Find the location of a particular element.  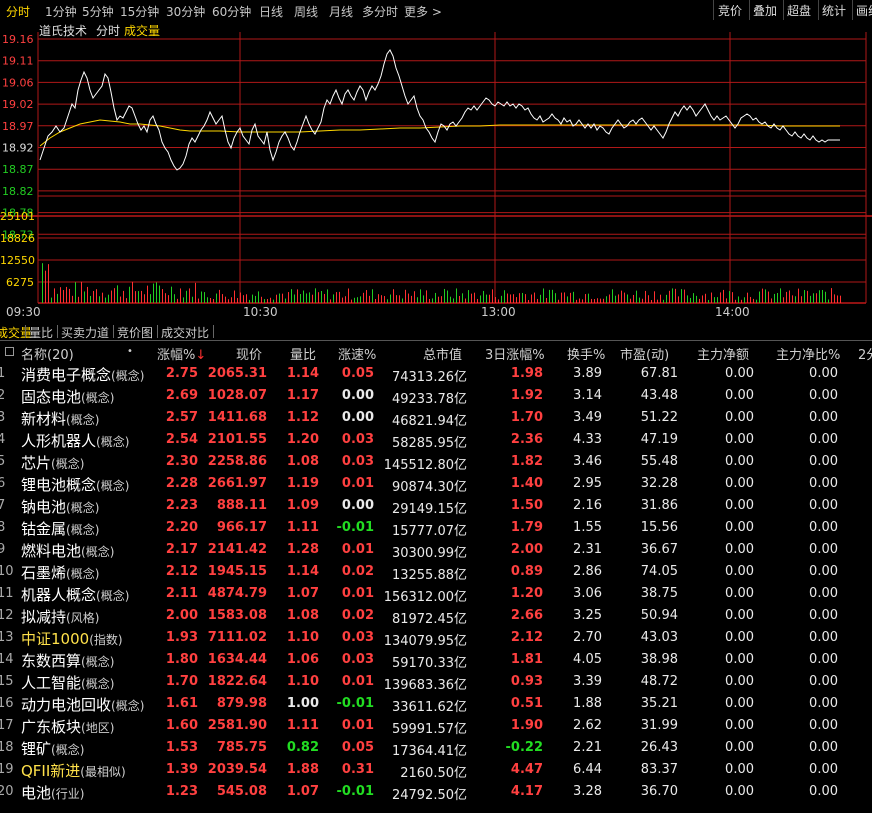

sector-name: 东数西算(概念) is located at coordinates (67, 660).